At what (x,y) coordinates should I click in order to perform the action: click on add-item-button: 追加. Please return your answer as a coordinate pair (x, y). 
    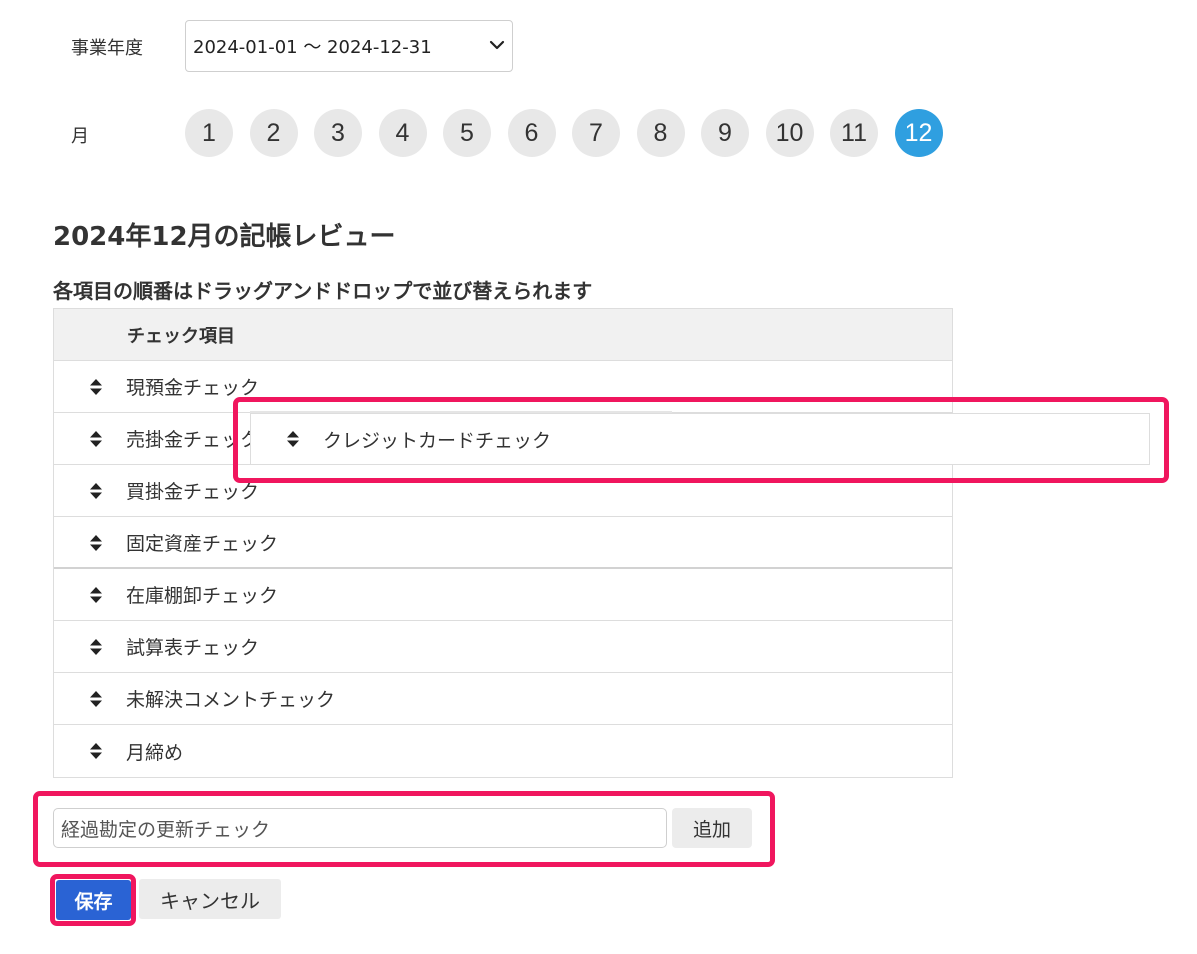
    Looking at the image, I should click on (712, 828).